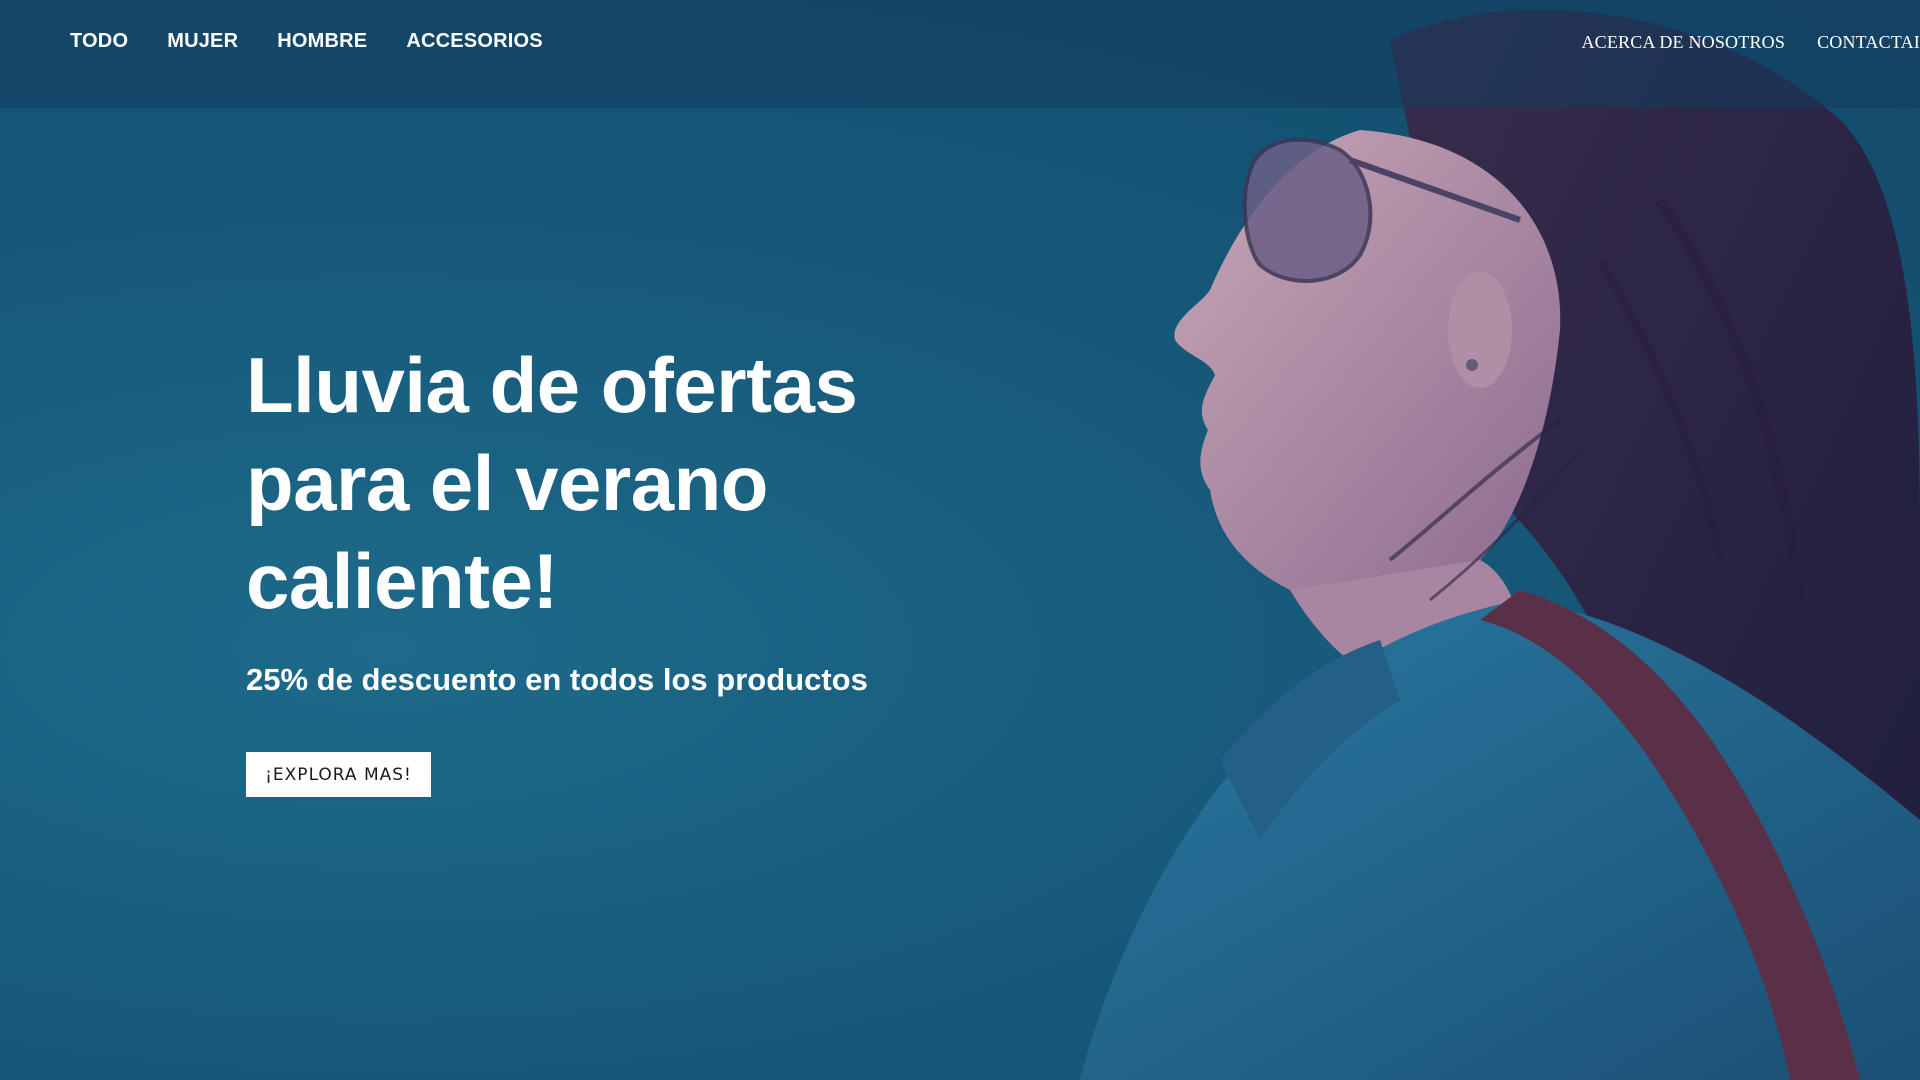 Image resolution: width=1920 pixels, height=1080 pixels. Describe the element at coordinates (557, 679) in the screenshot. I see `hero-subheadline: 25% de descuento en todos los productos` at that location.